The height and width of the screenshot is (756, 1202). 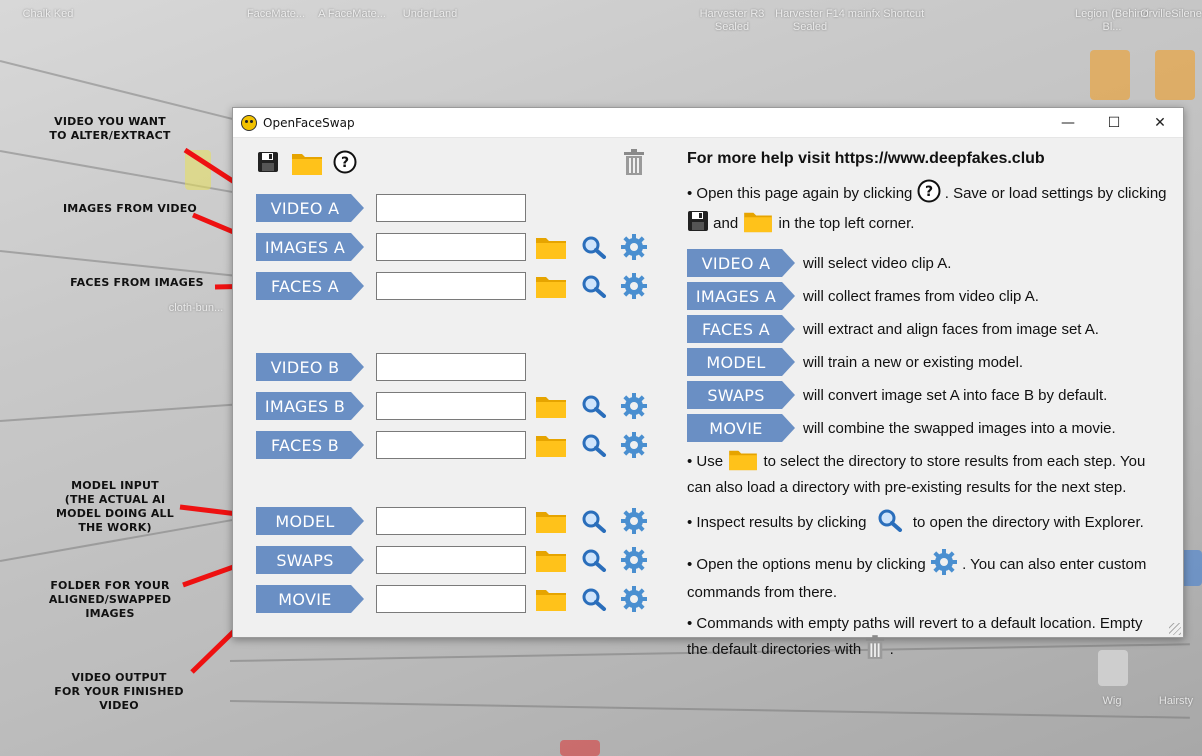 What do you see at coordinates (110, 128) in the screenshot?
I see `annotation-video-want: VIDEO YOU WANT TO ALTER/EXTRACT` at bounding box center [110, 128].